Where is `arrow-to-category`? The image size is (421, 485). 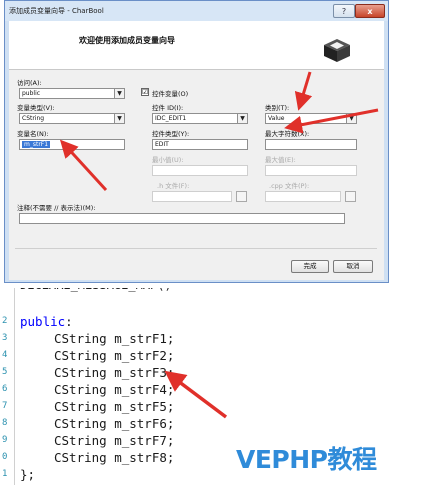
arrow-to-category is located at coordinates (303, 91).